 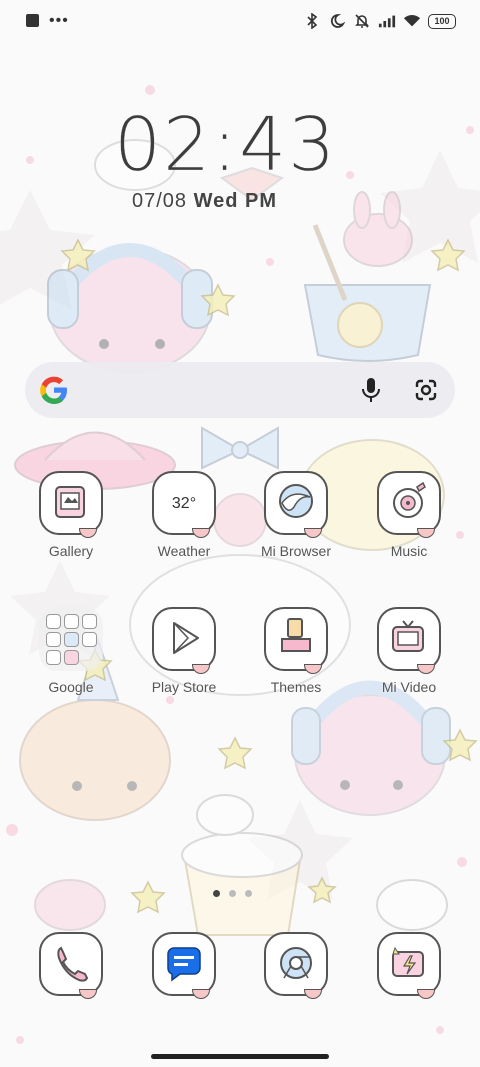 I want to click on google-folder-icon, so click(x=71, y=639).